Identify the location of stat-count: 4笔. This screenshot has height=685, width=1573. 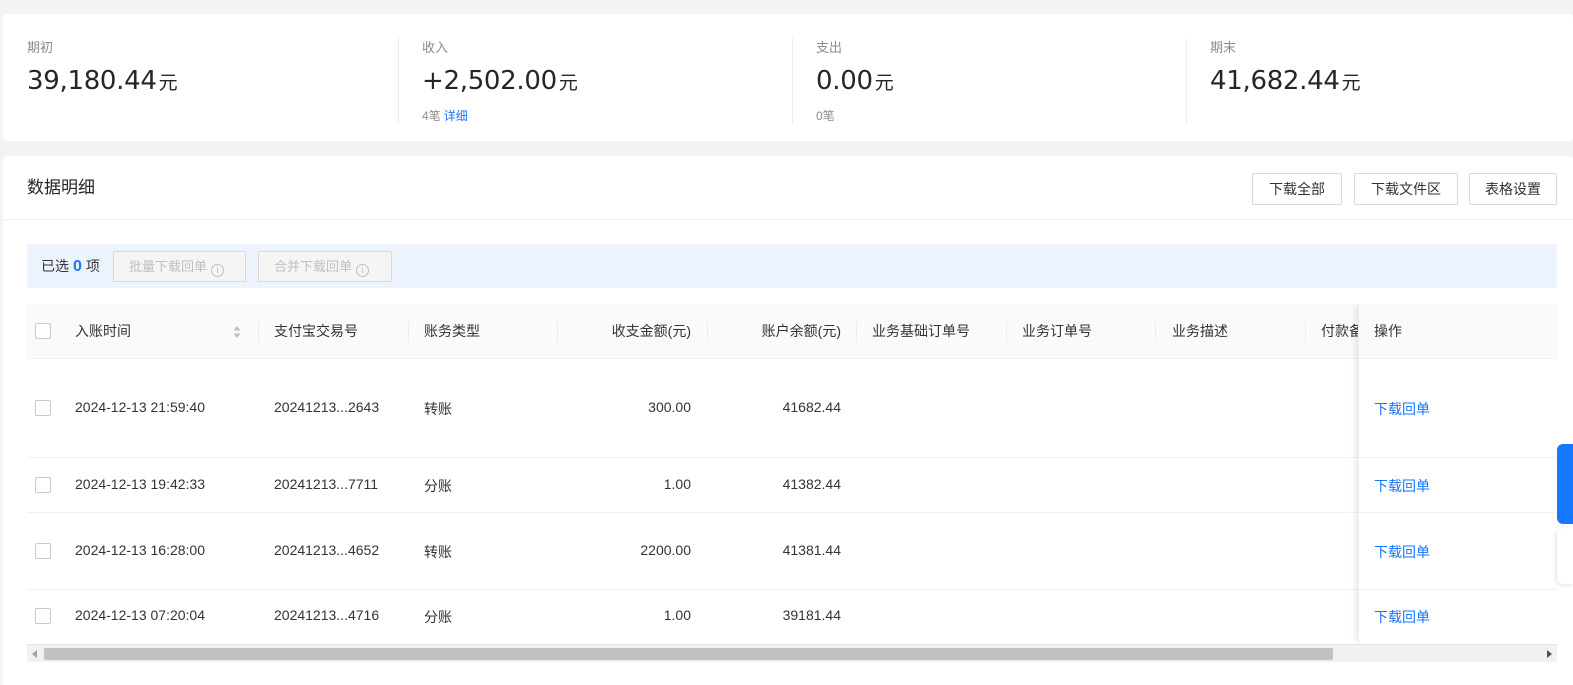
(431, 116).